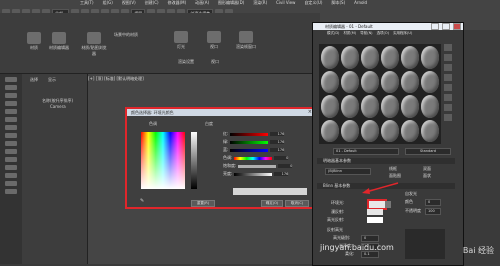 The image size is (500, 266). I want to click on menu-mode: 模式(D), so click(333, 33).